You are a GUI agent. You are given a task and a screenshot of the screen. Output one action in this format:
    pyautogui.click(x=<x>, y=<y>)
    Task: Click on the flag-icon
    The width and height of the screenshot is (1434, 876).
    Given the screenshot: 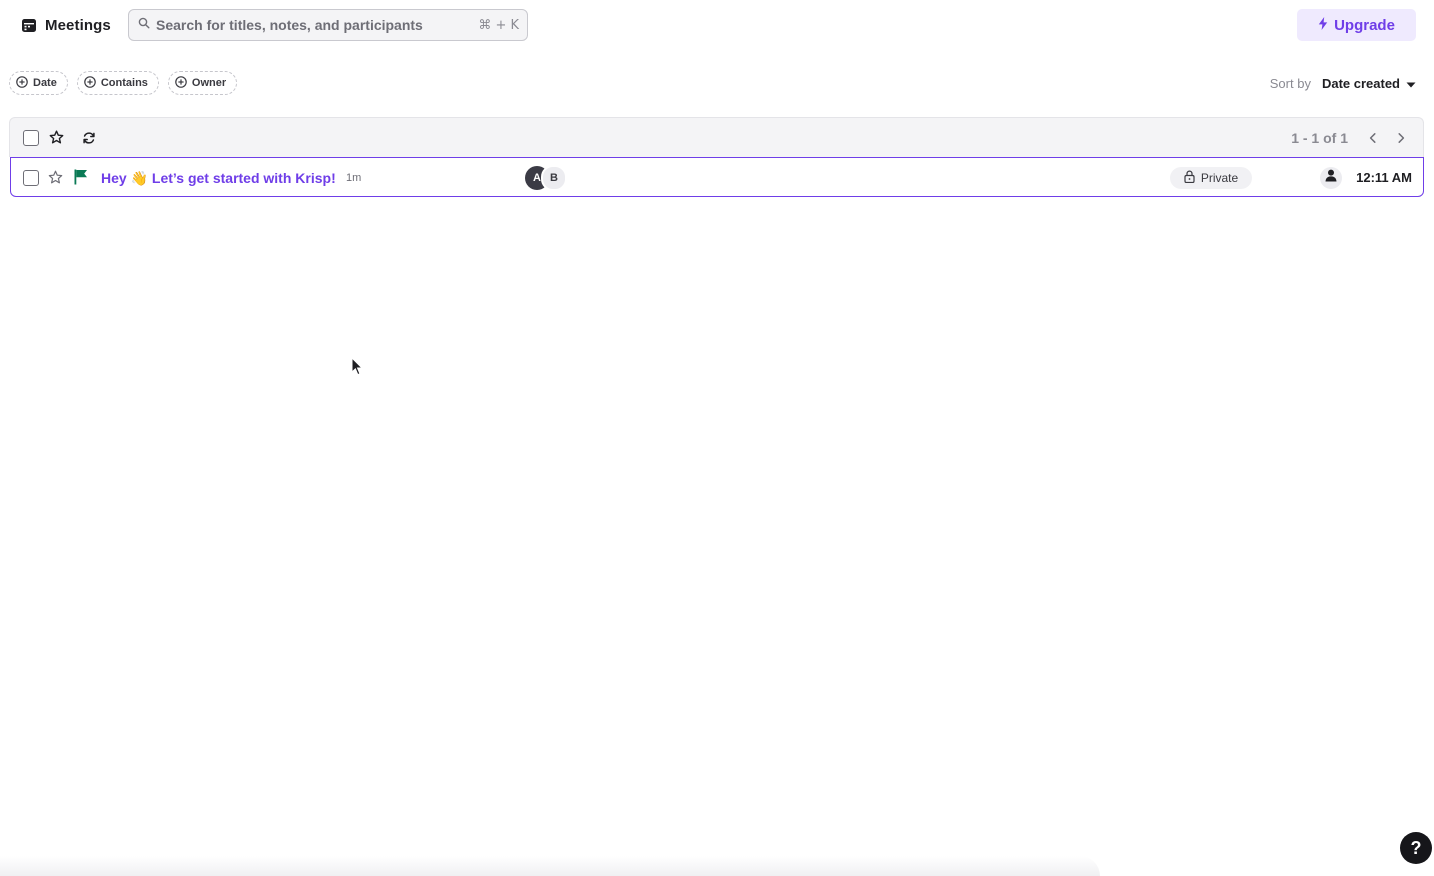 What is the action you would take?
    pyautogui.click(x=80, y=177)
    